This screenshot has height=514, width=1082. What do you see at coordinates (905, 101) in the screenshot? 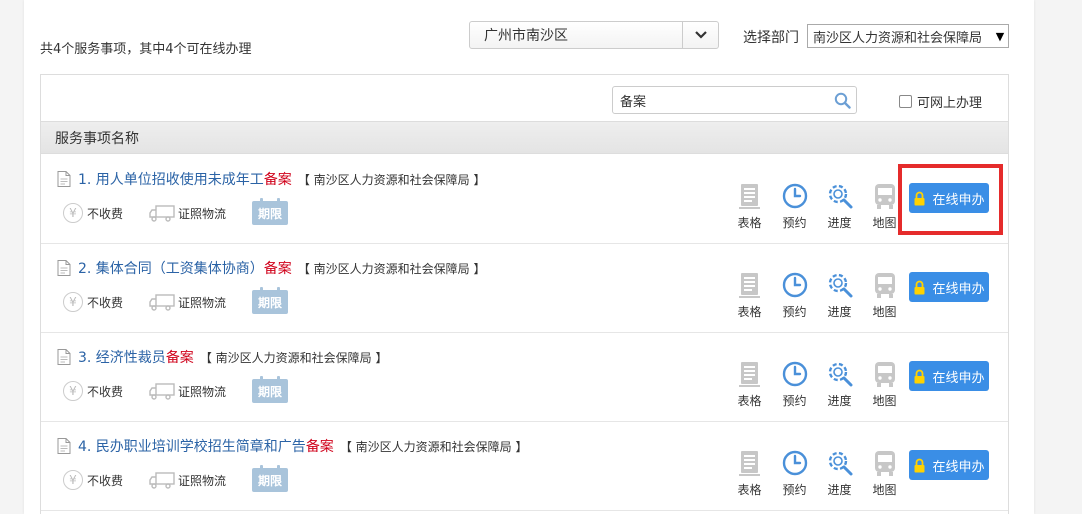
I see `online-only-checkbox` at bounding box center [905, 101].